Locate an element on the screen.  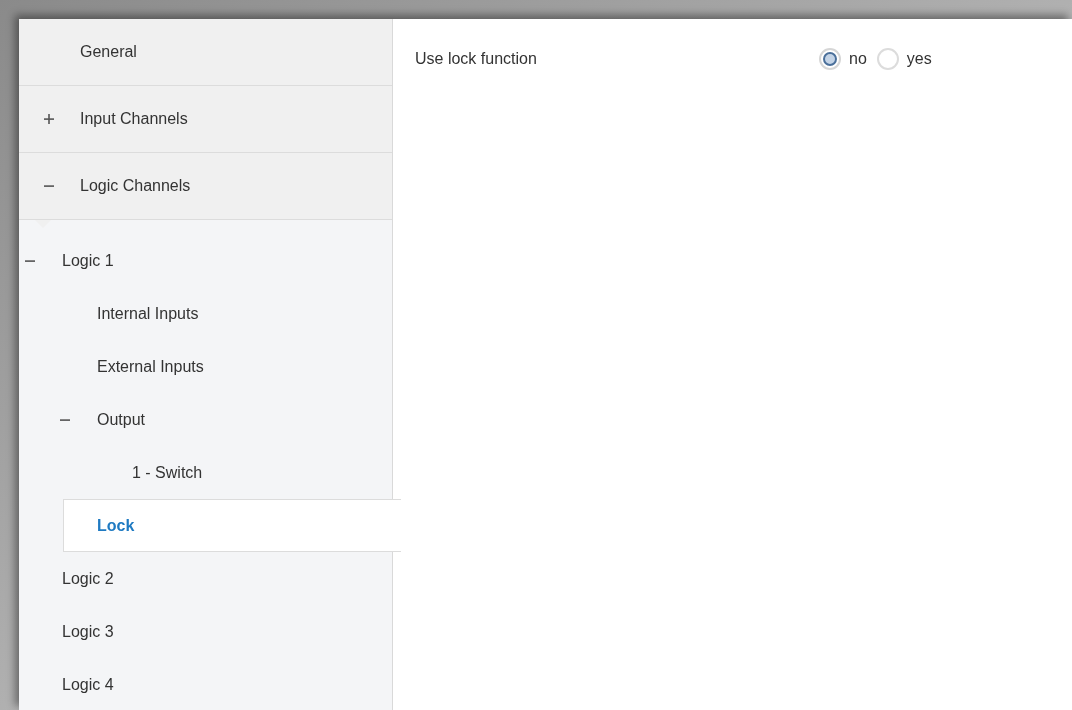
tree-label: Logic 2 is located at coordinates (88, 578).